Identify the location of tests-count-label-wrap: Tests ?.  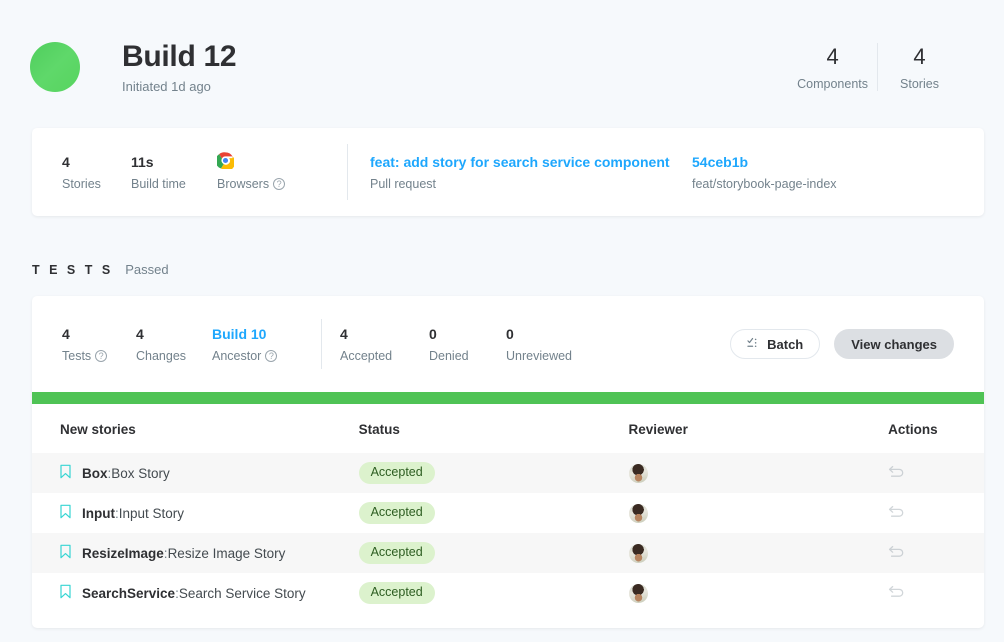
(99, 356).